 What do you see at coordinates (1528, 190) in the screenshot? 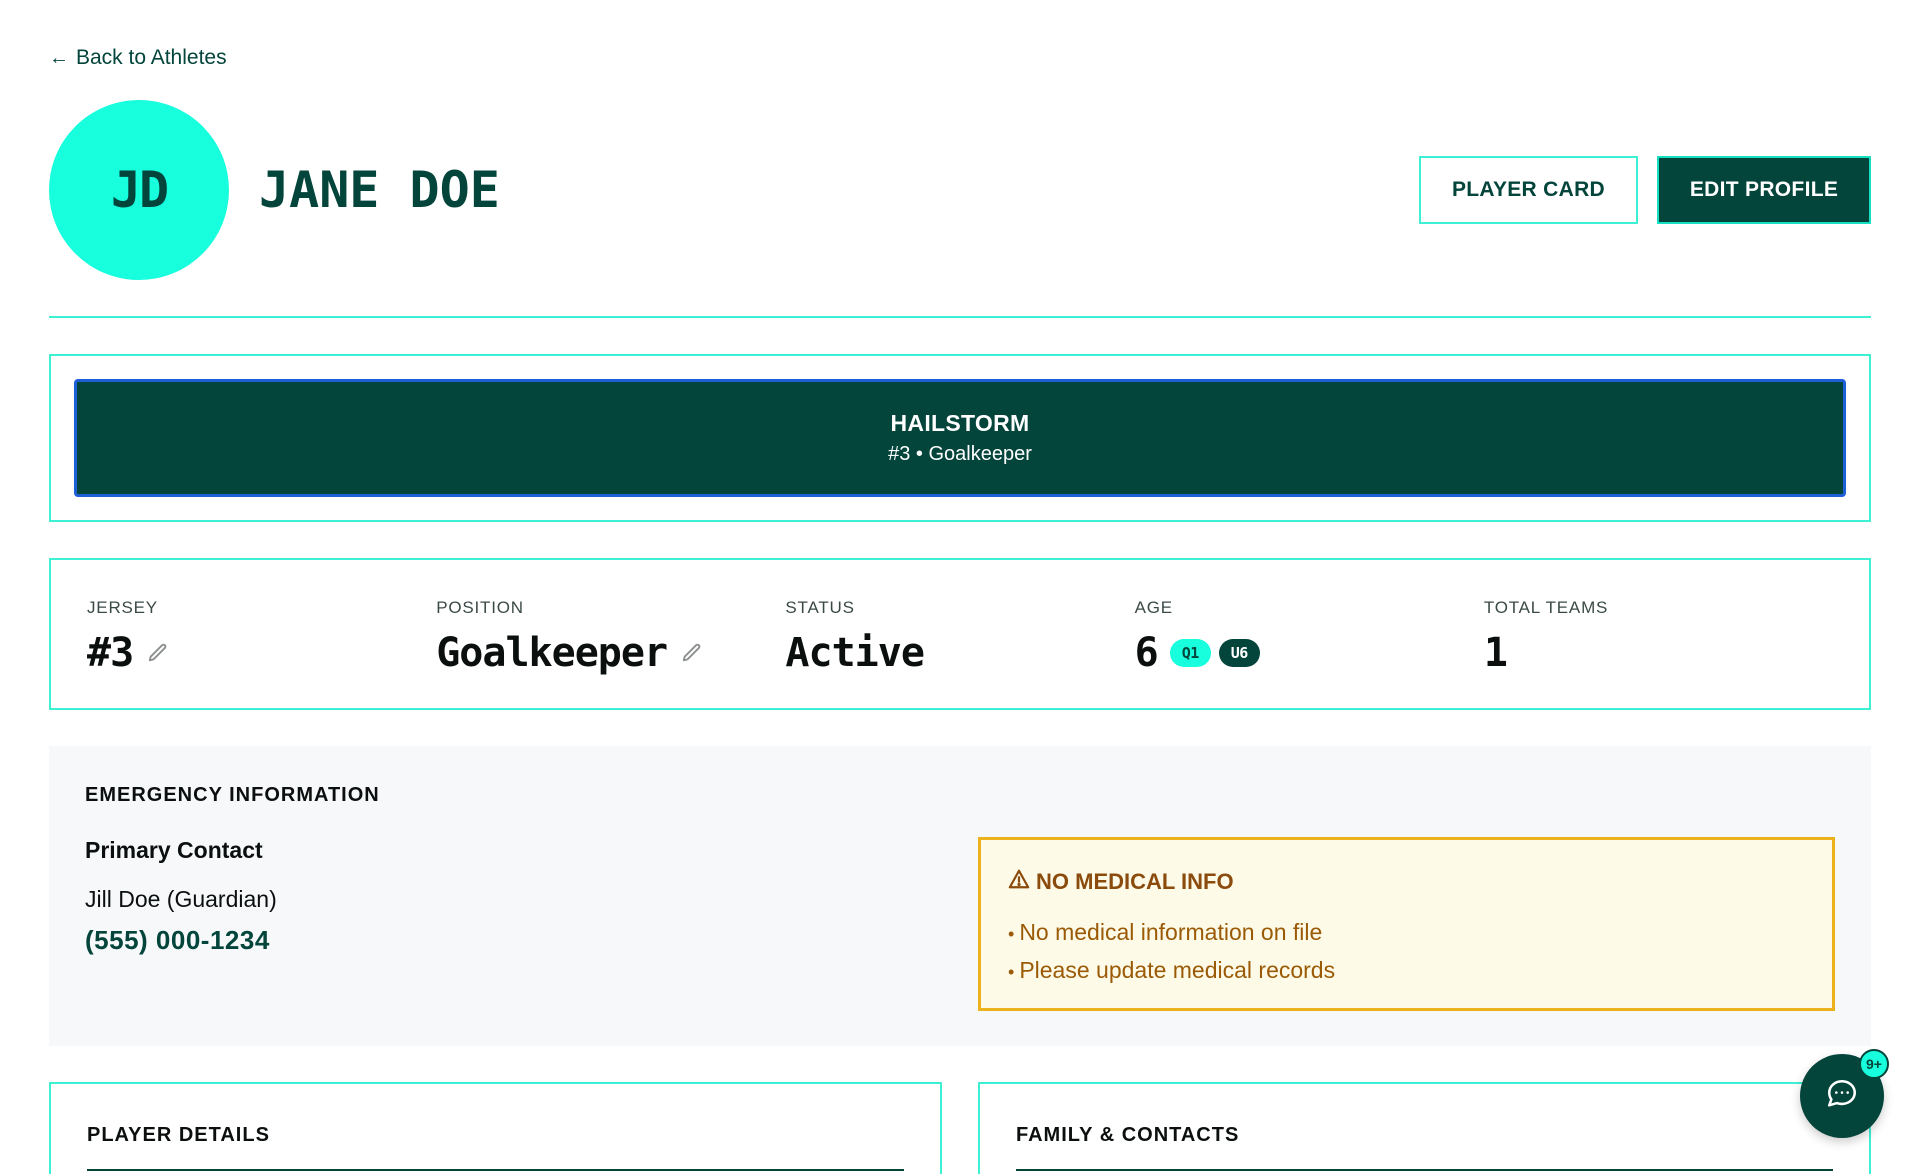
I see `player-card-button: PLAYER CARD` at bounding box center [1528, 190].